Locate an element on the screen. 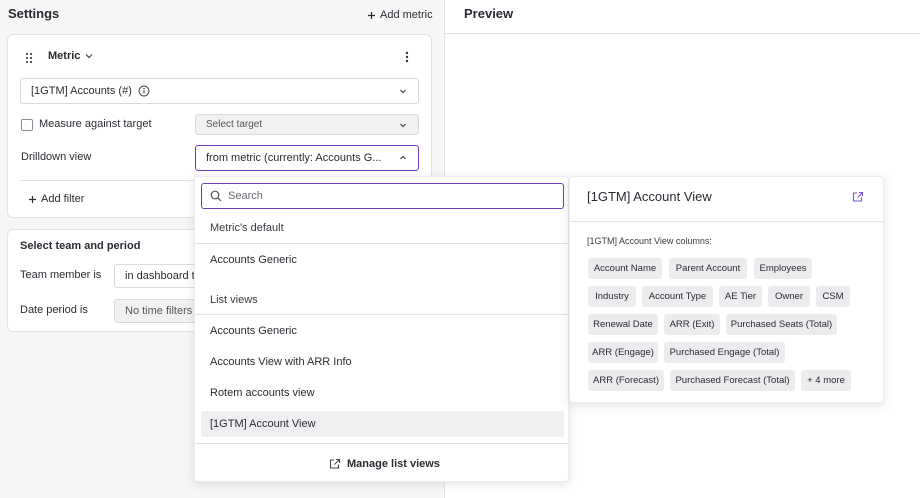 Image resolution: width=920 pixels, height=498 pixels. column-chip: CSM is located at coordinates (833, 296).